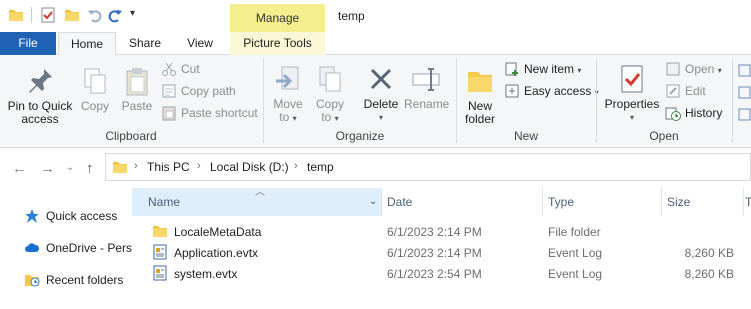 This screenshot has height=309, width=751. I want to click on edit-label: Edit, so click(695, 91).